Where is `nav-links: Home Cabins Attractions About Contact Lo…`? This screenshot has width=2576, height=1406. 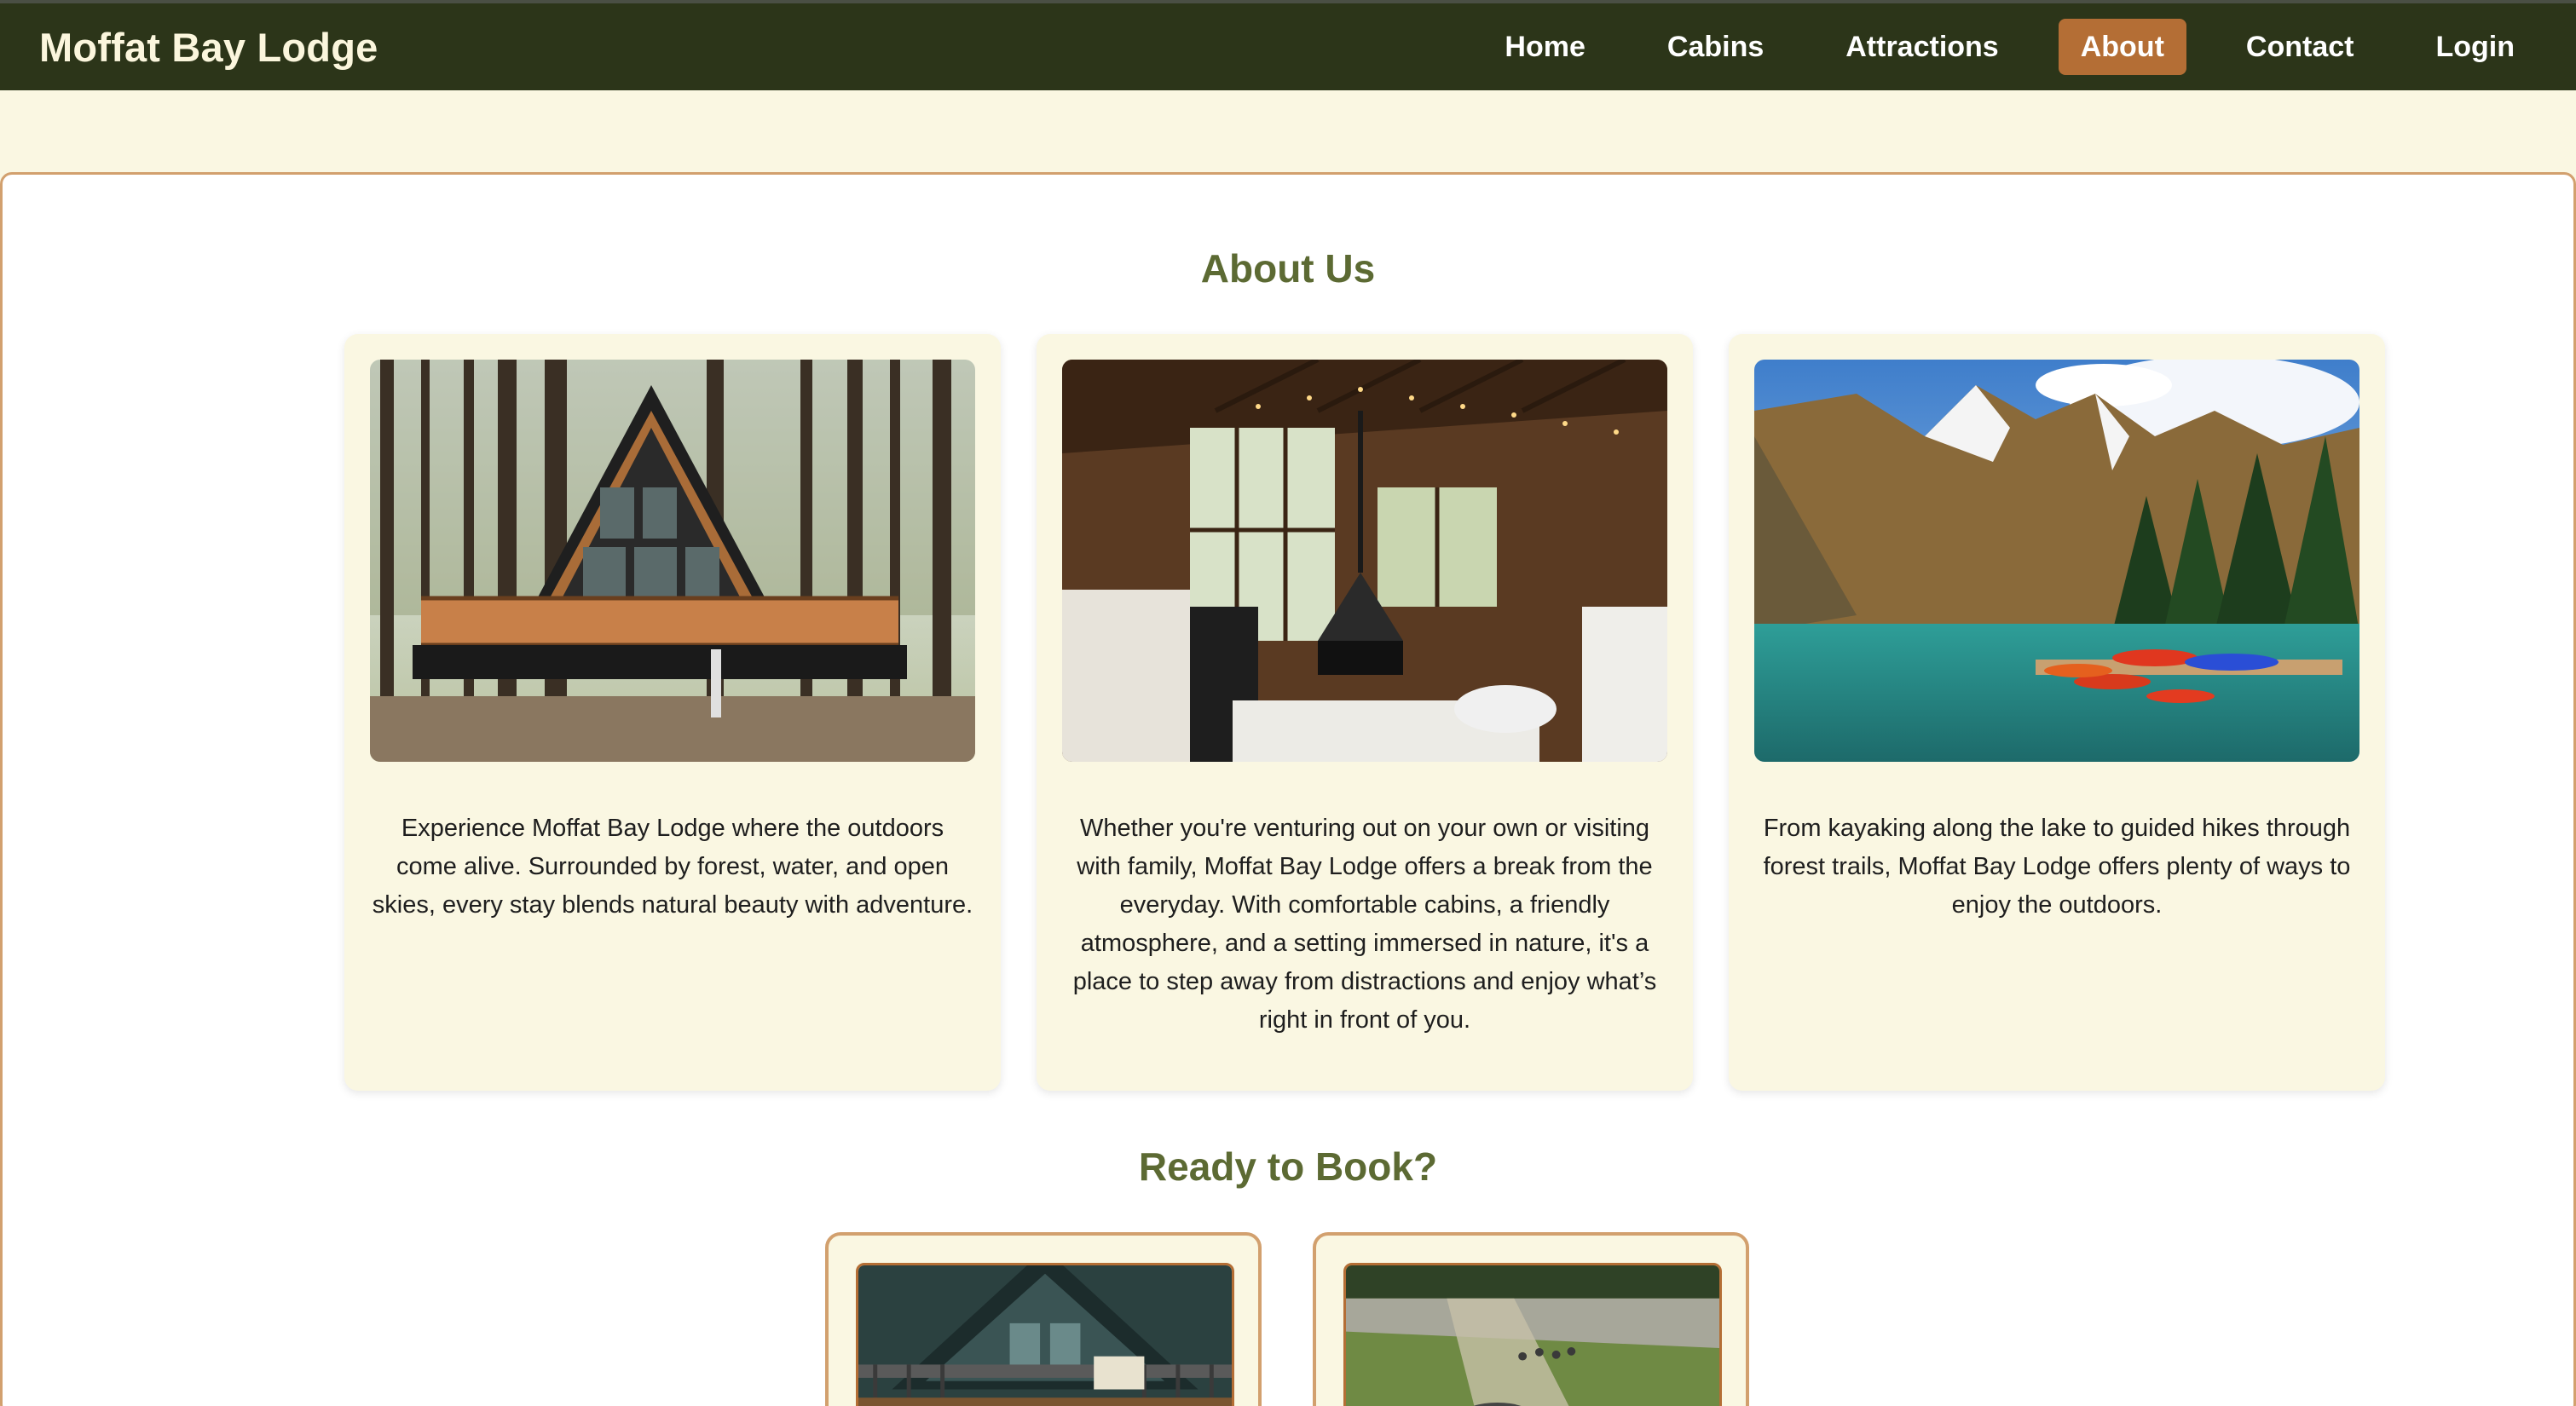 nav-links: Home Cabins Attractions About Contact Lo… is located at coordinates (1991, 47).